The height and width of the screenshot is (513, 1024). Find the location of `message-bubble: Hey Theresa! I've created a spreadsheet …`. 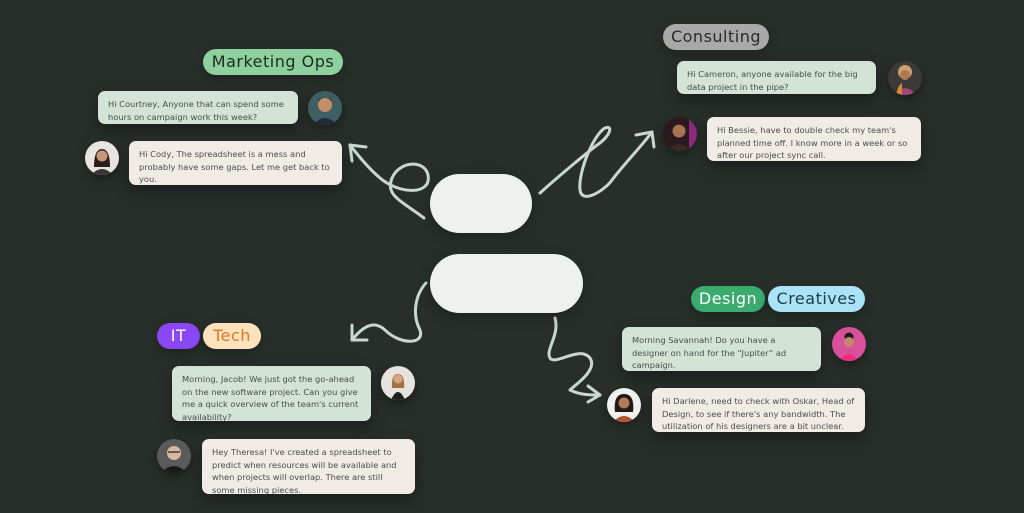

message-bubble: Hey Theresa! I've created a spreadsheet … is located at coordinates (308, 467).